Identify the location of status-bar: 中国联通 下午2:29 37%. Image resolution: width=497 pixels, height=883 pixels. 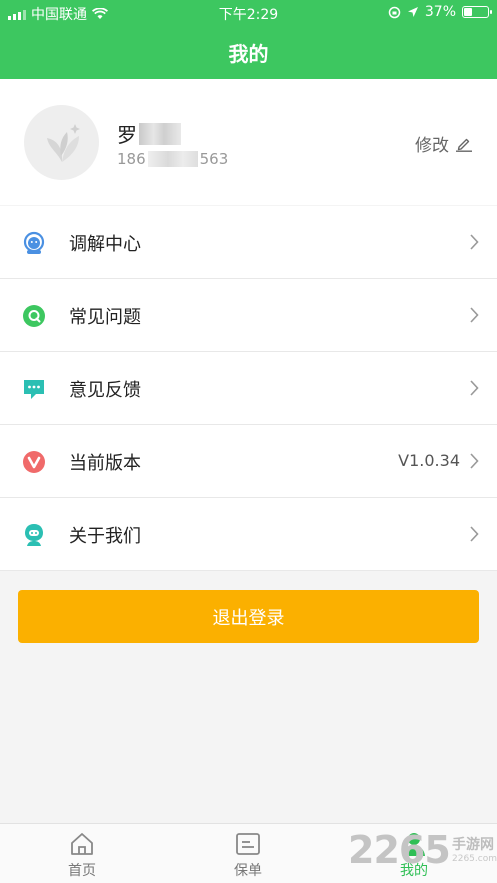
(248, 13).